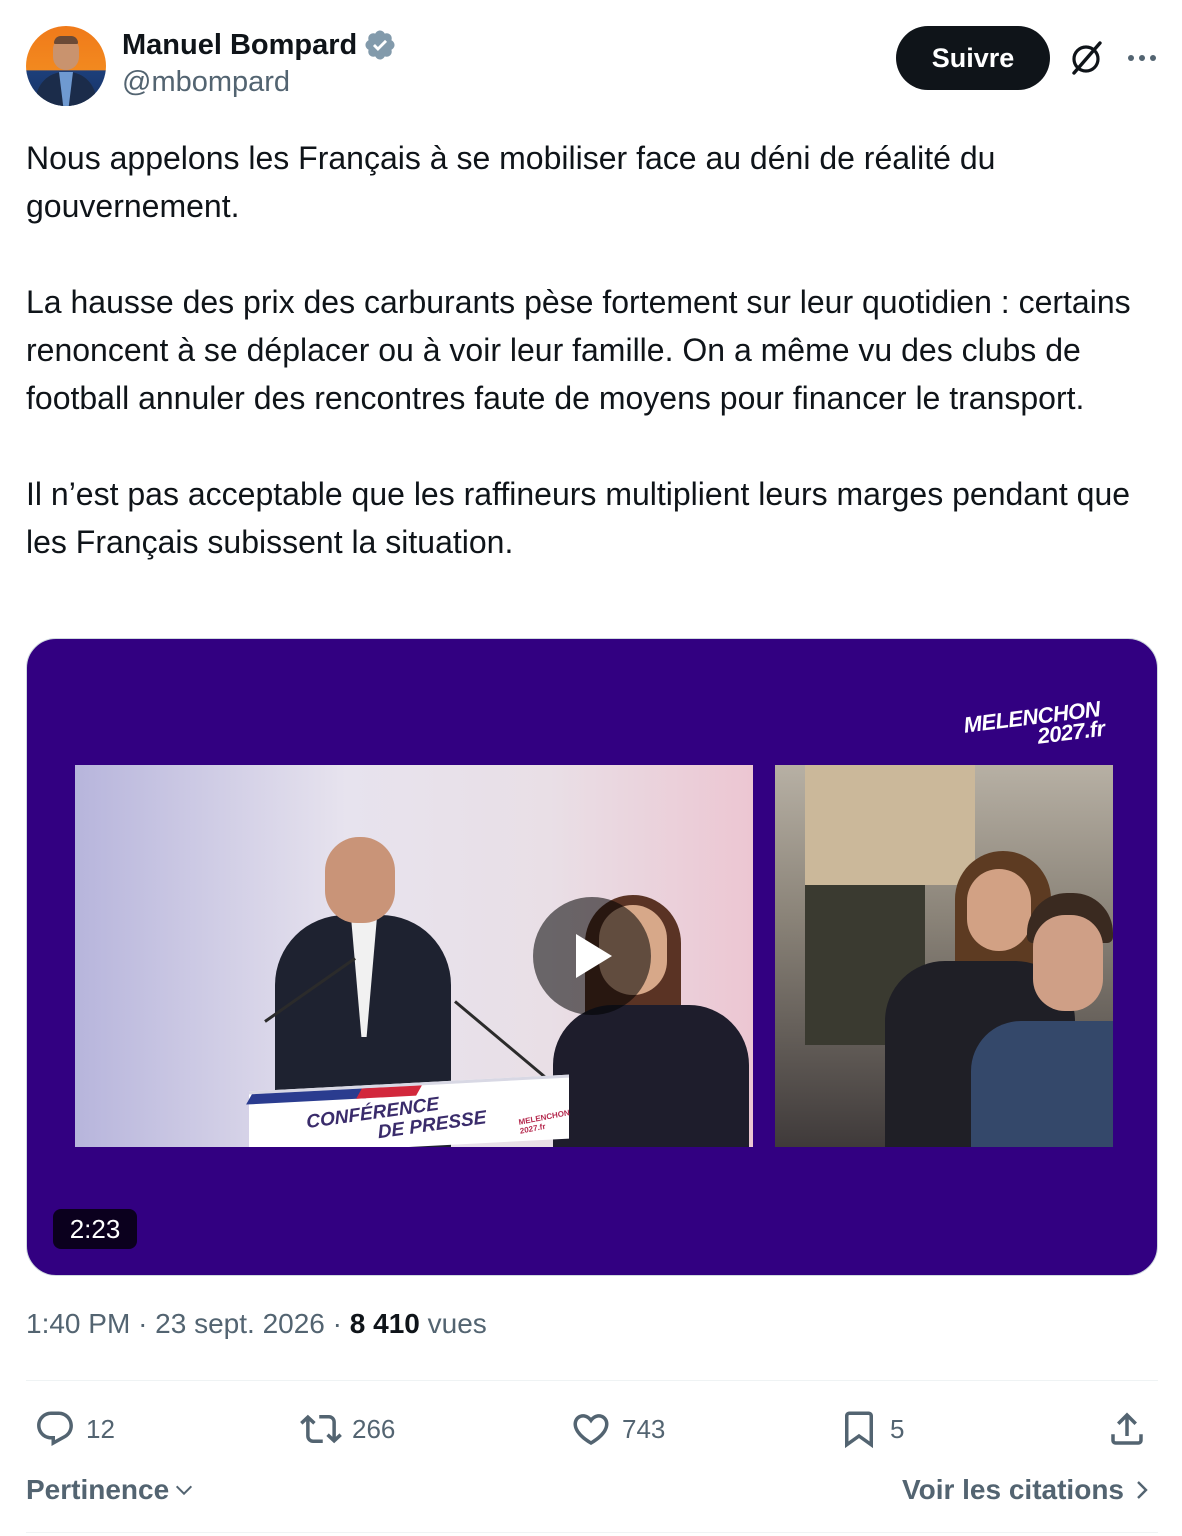 Image resolution: width=1182 pixels, height=1536 pixels. I want to click on share-icon, so click(1127, 1428).